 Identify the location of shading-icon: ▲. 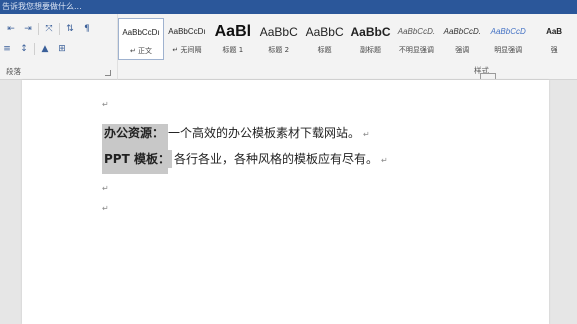
(45, 49).